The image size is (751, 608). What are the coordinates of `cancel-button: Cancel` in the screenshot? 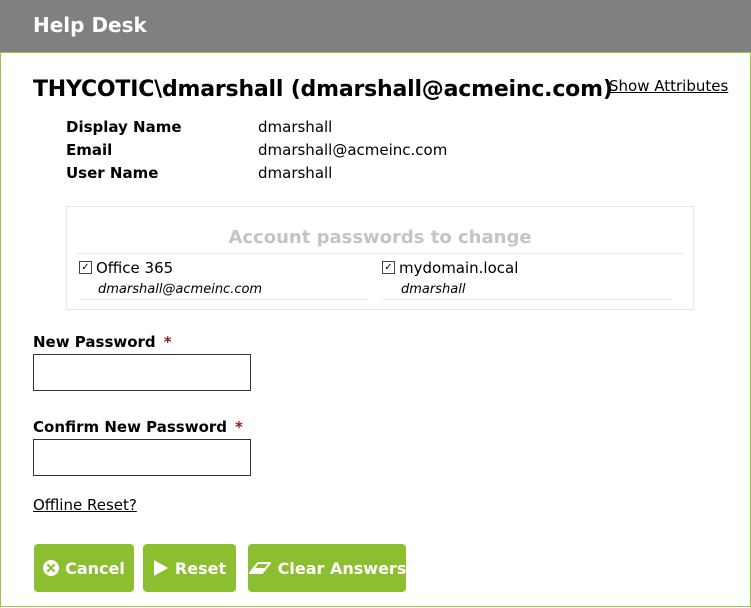 It's located at (84, 568).